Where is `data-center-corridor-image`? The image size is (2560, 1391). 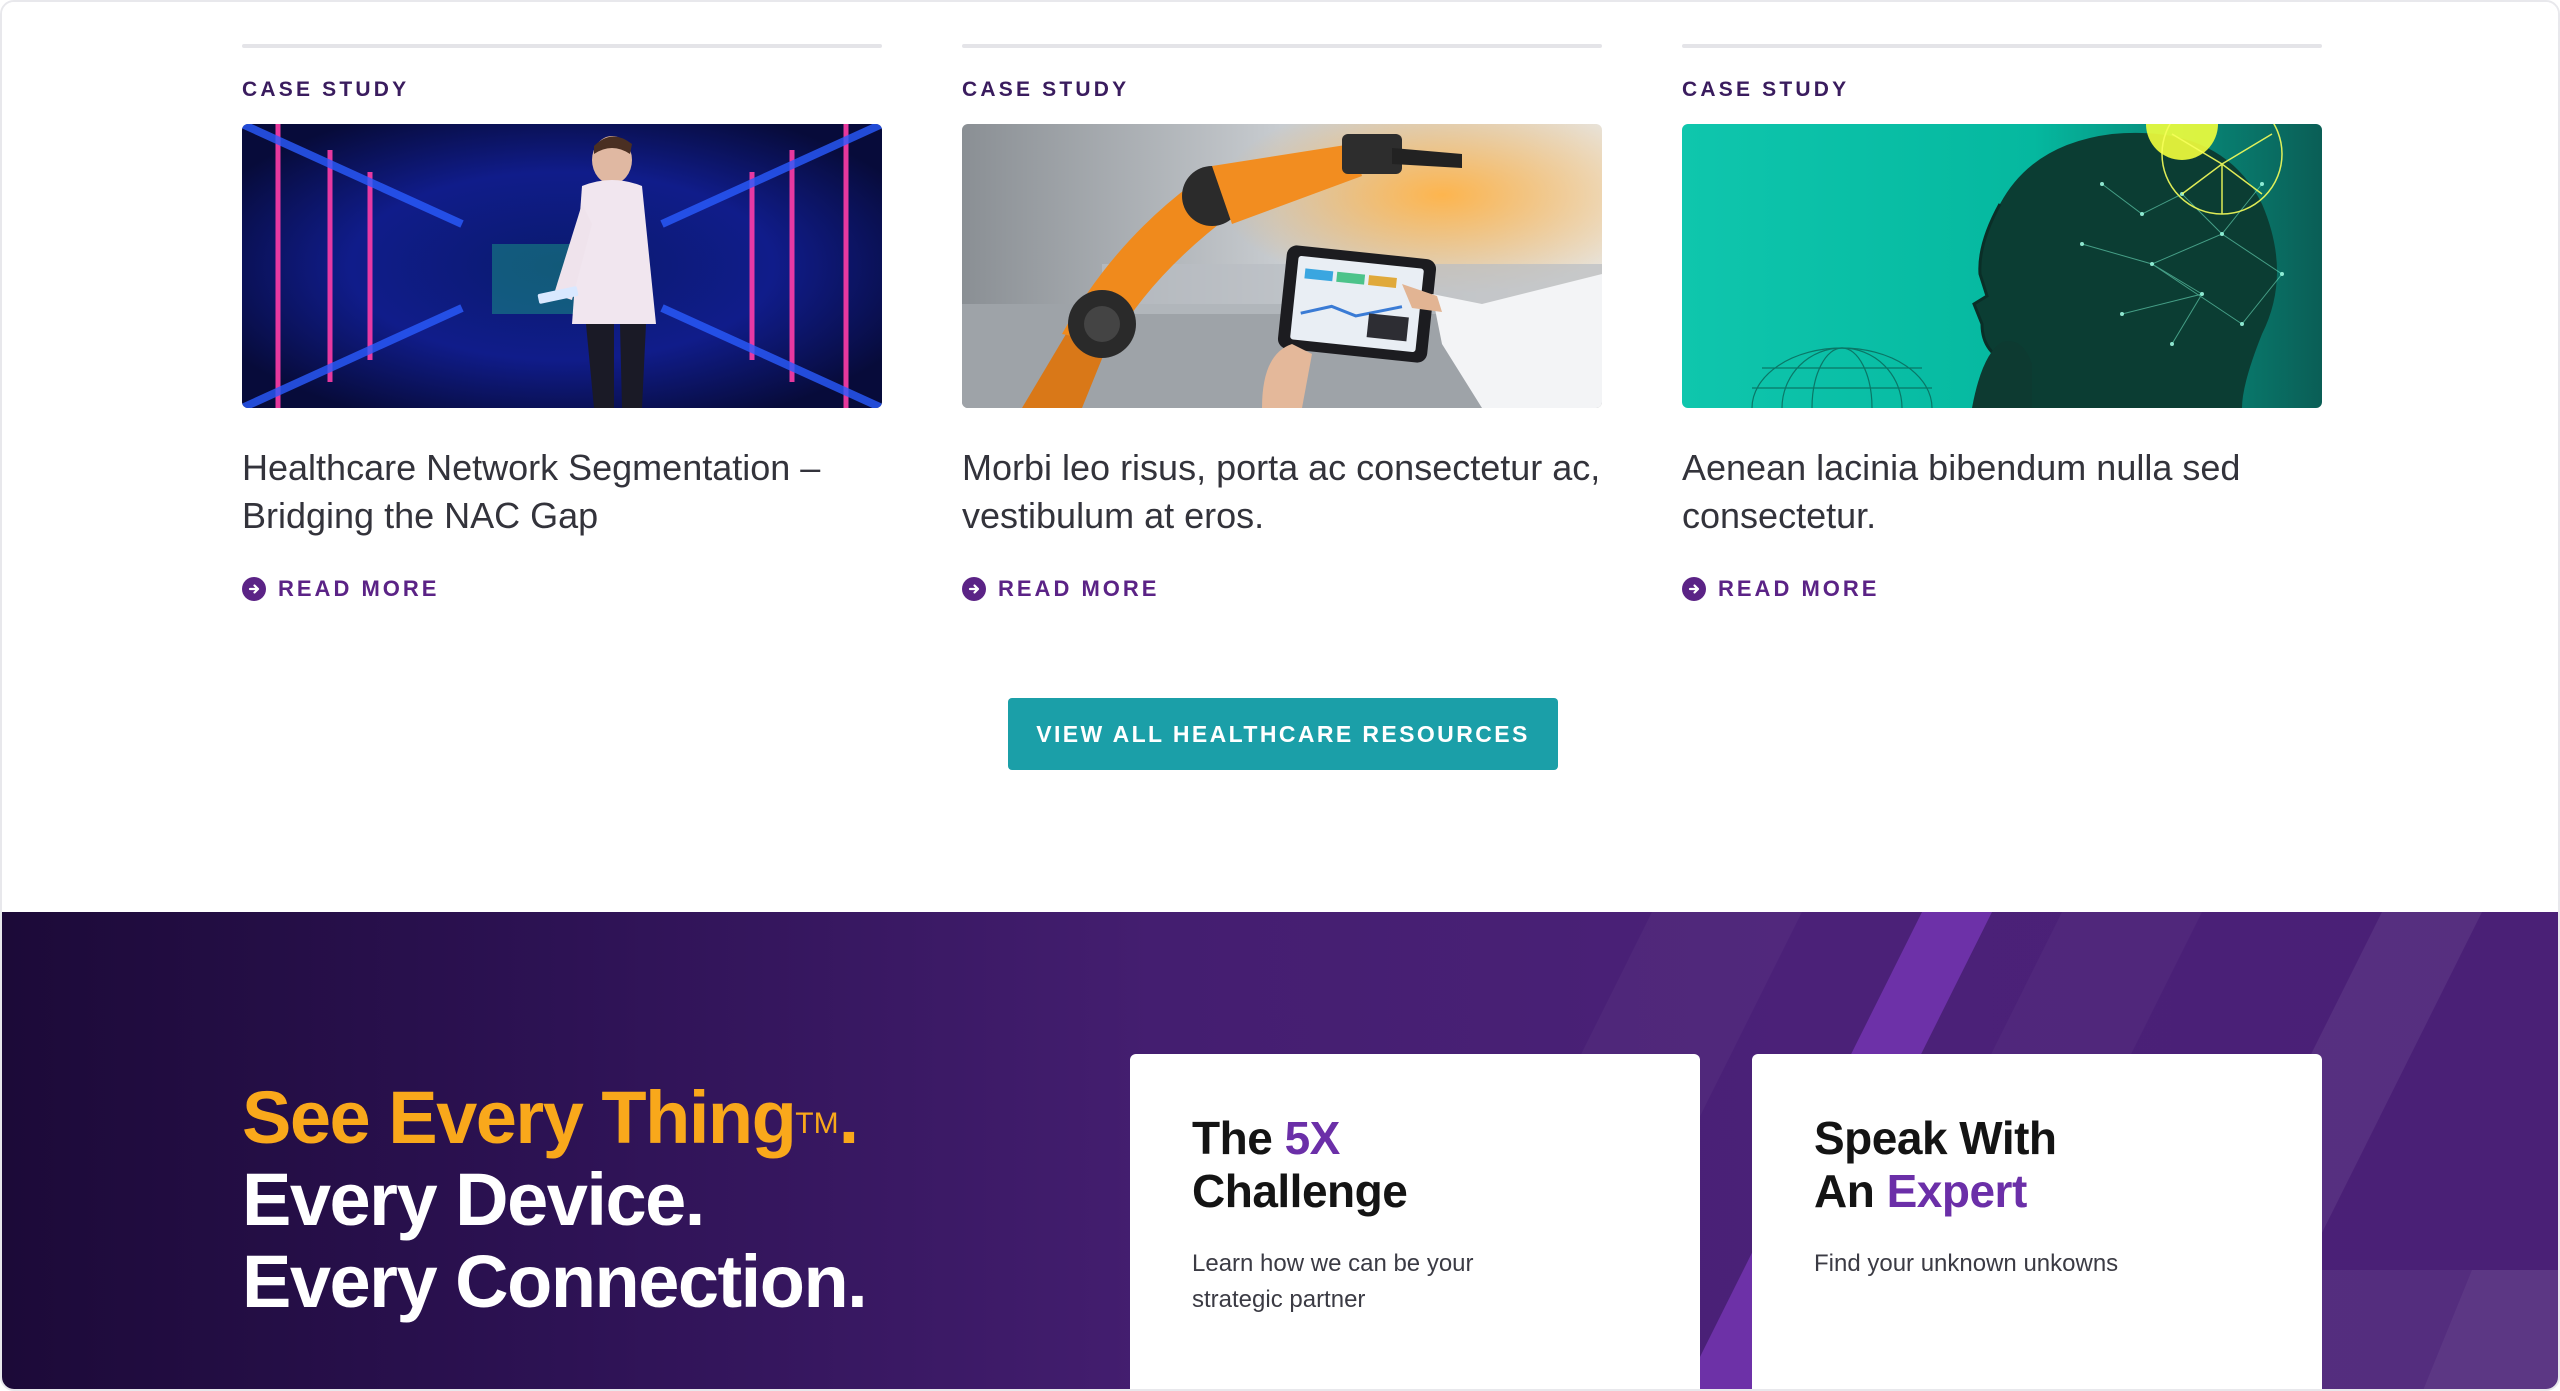
data-center-corridor-image is located at coordinates (562, 266).